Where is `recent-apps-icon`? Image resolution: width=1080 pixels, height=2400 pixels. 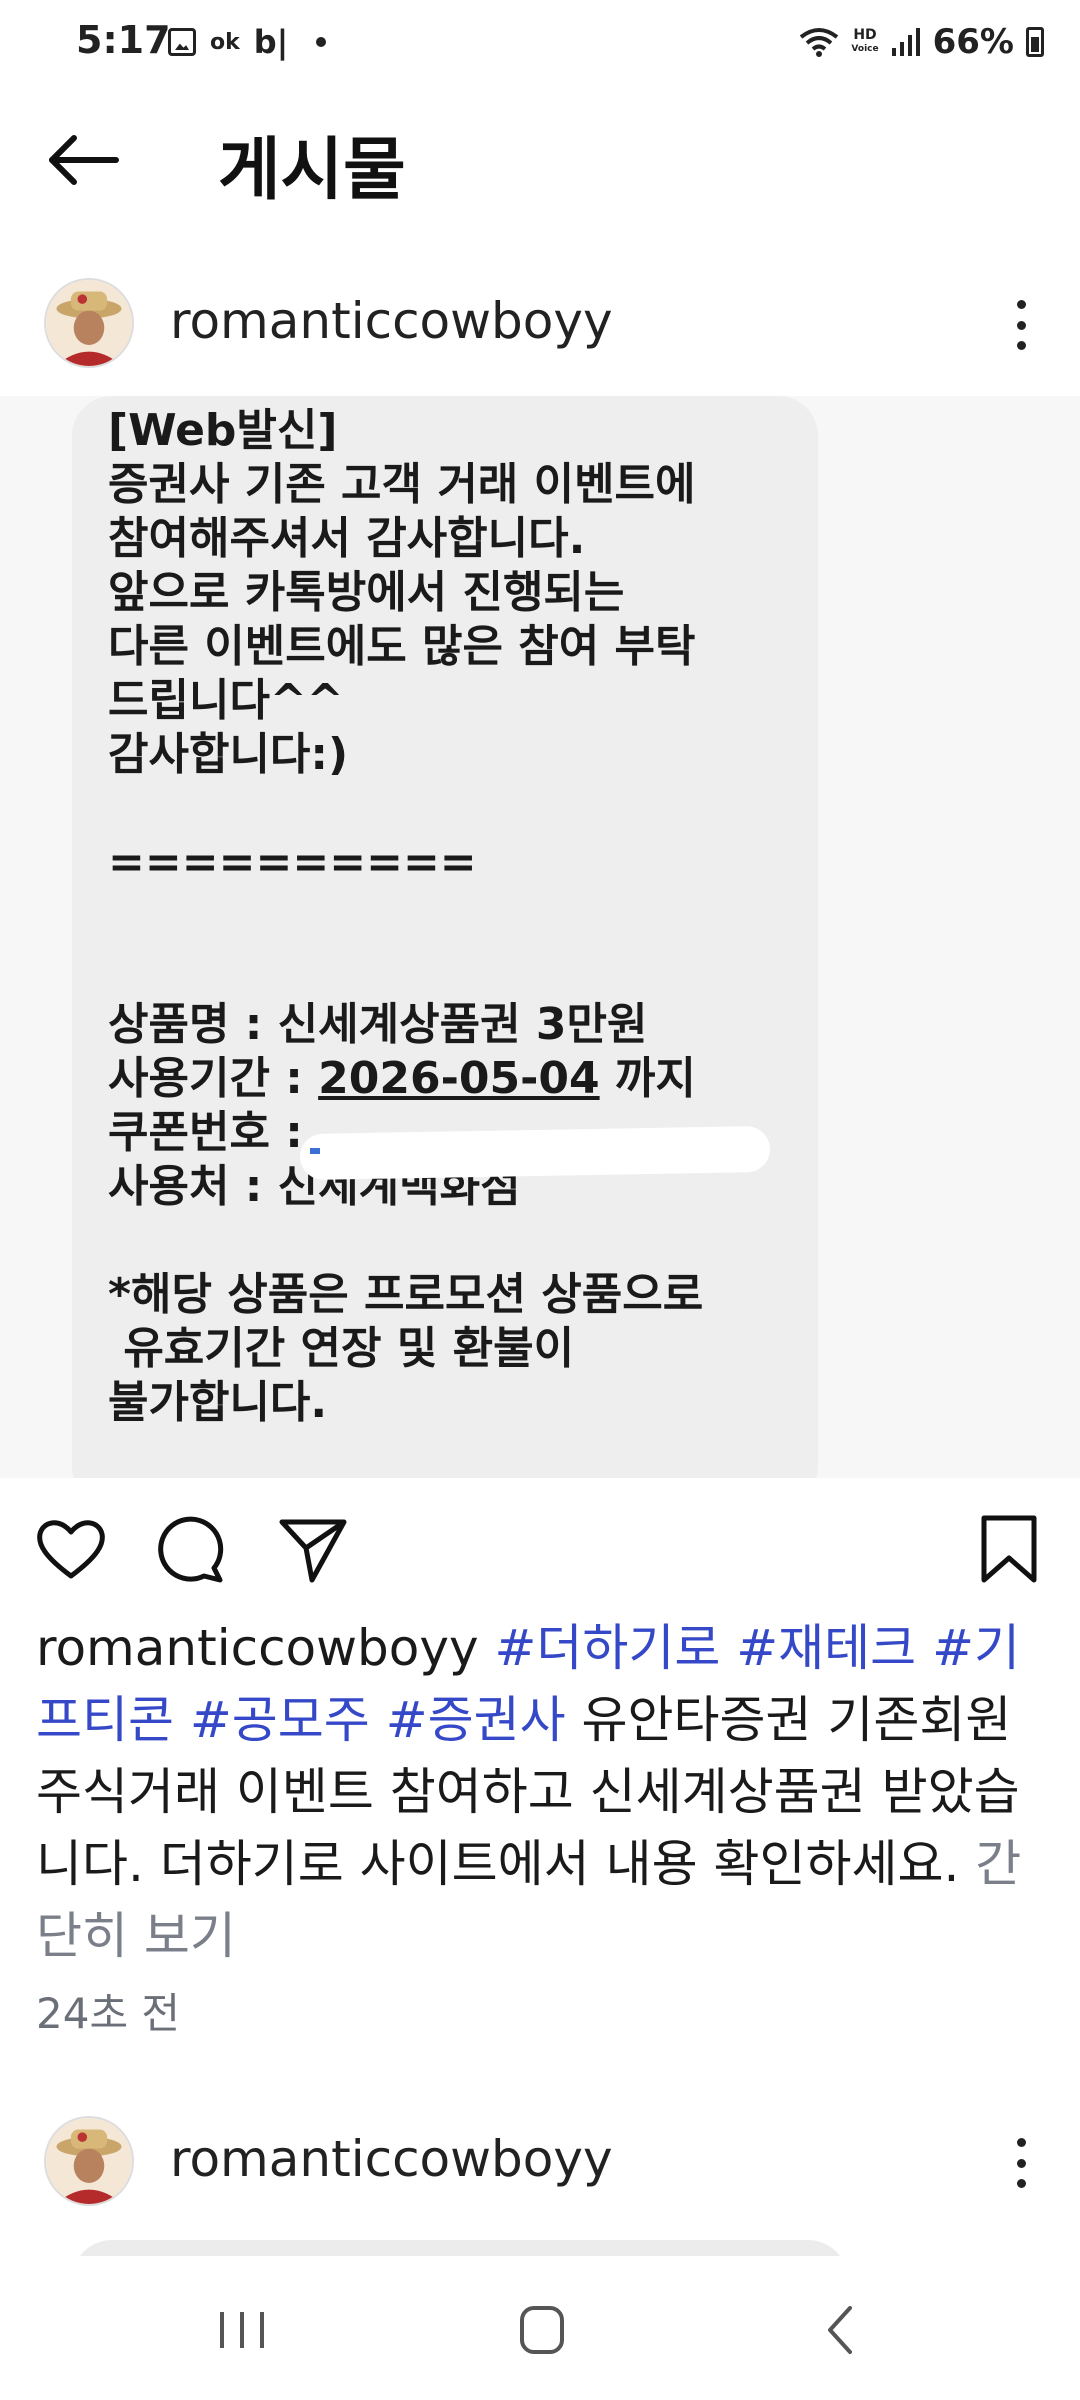
recent-apps-icon is located at coordinates (242, 2330).